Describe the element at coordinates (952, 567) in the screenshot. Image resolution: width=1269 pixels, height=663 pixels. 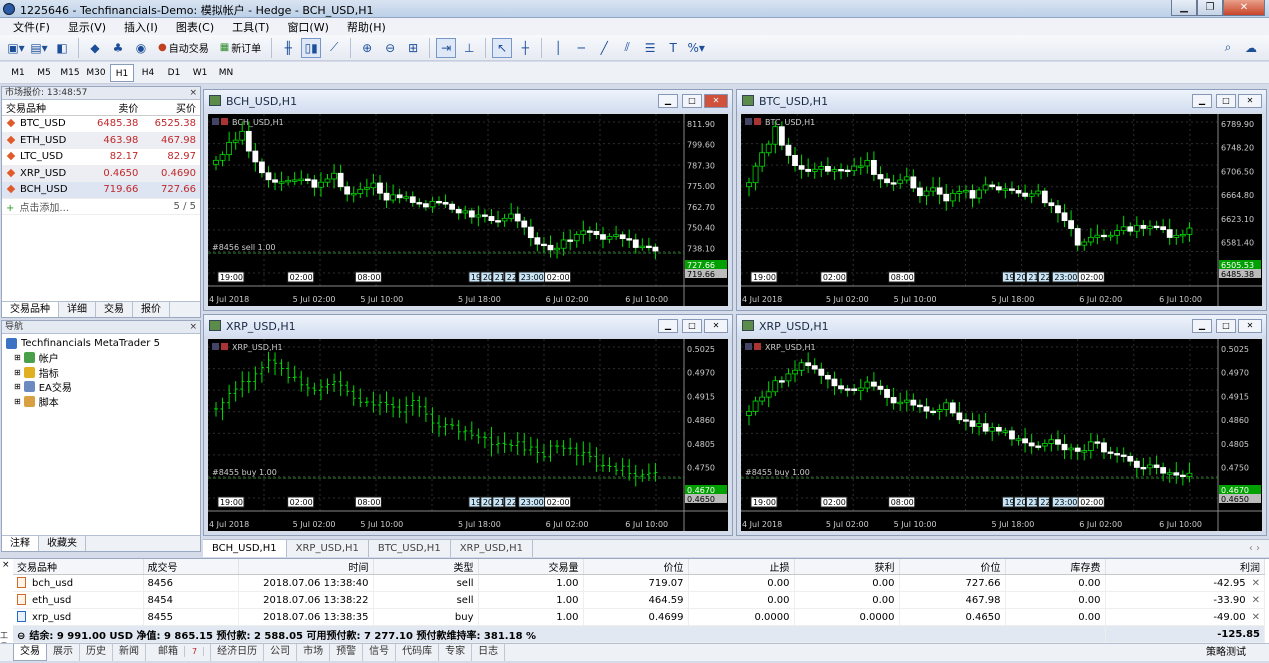
I see `col-cur-price: 价位` at that location.